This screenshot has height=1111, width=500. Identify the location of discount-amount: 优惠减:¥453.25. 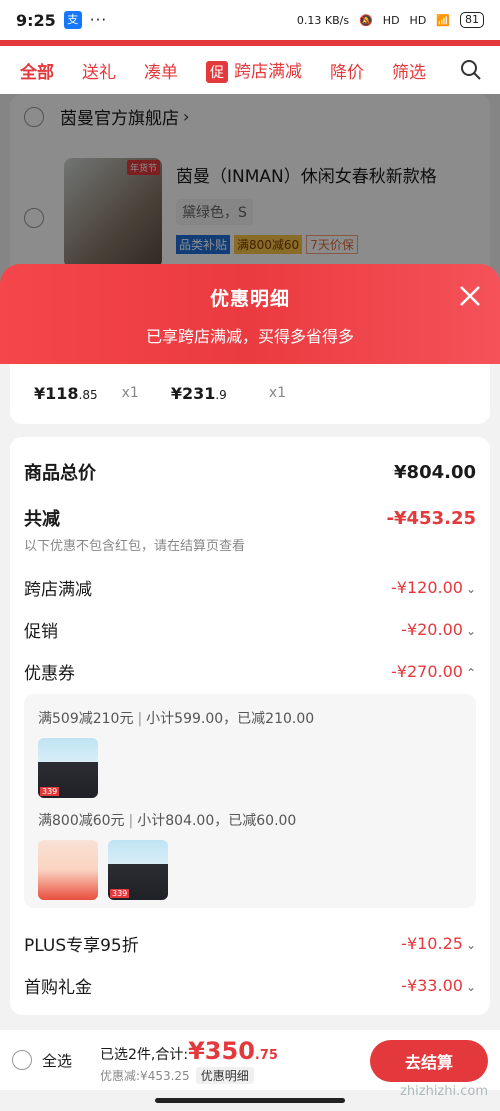
(145, 1075).